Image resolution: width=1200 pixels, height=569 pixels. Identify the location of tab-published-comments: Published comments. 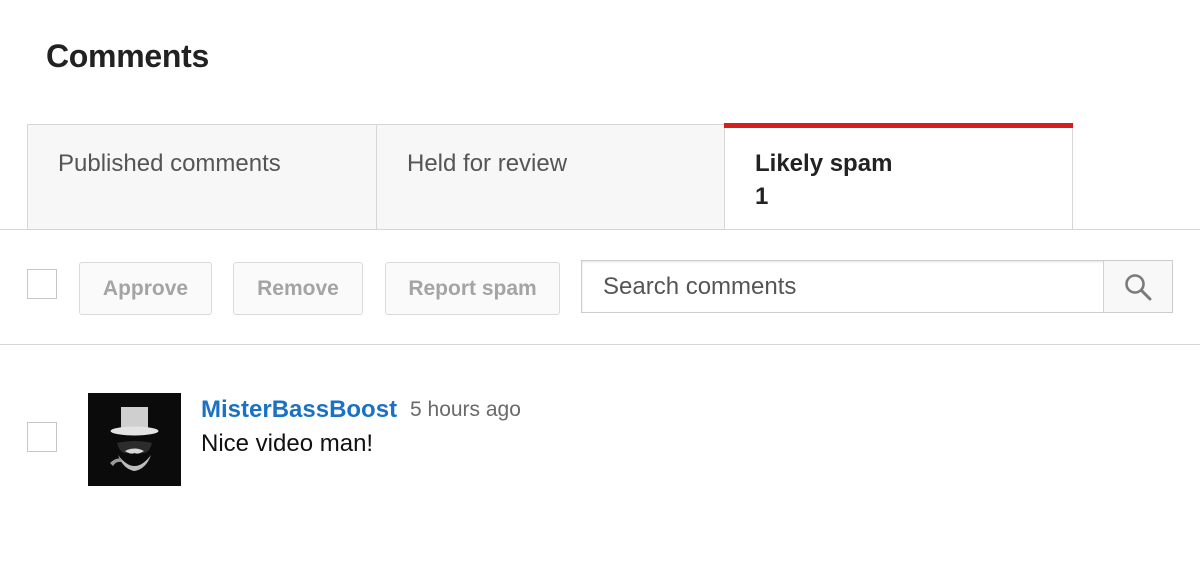
(202, 176).